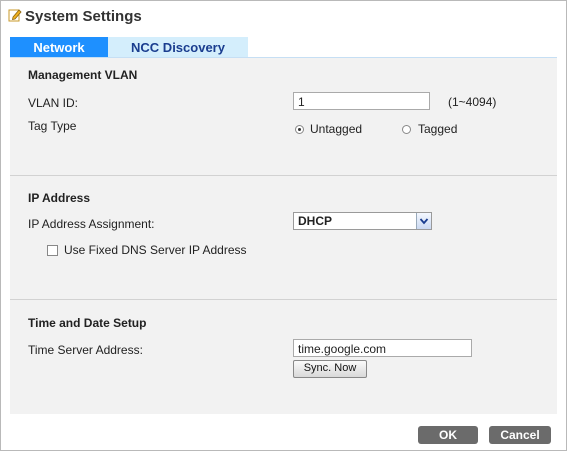 This screenshot has width=567, height=451. Describe the element at coordinates (382, 348) in the screenshot. I see `time-server-input: time.google.com` at that location.